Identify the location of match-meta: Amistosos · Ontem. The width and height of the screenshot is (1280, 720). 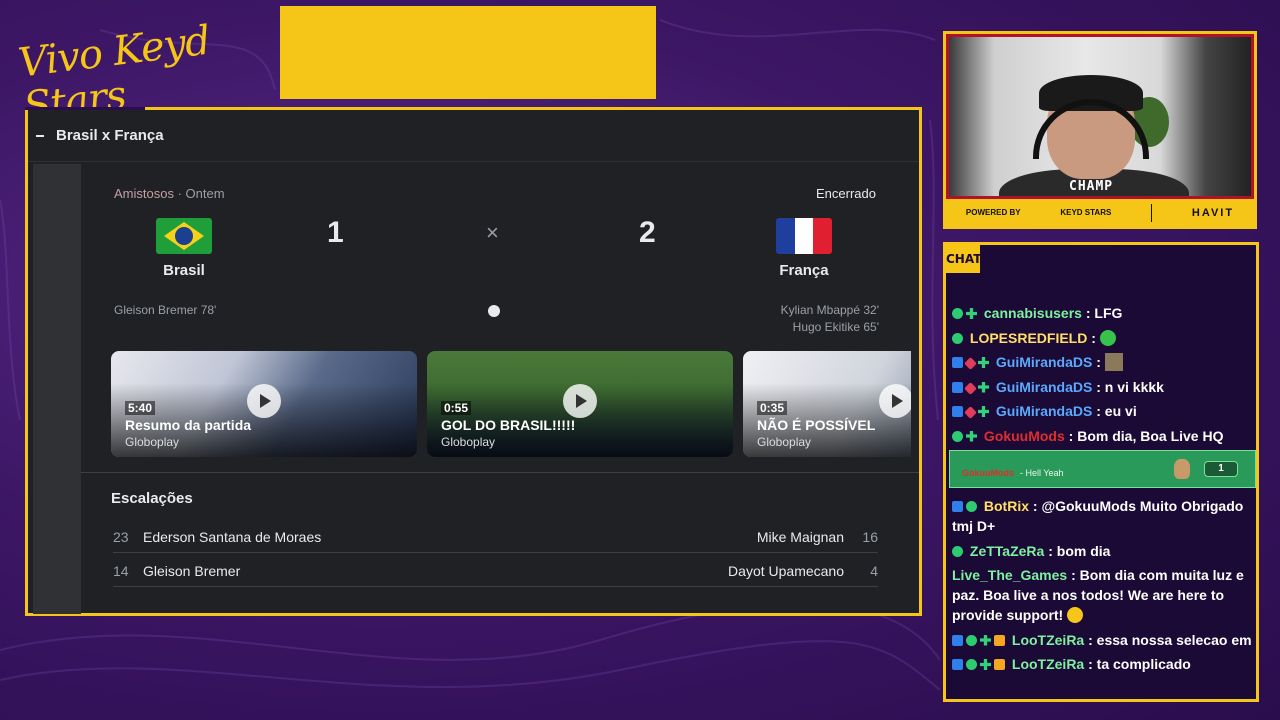
(169, 193).